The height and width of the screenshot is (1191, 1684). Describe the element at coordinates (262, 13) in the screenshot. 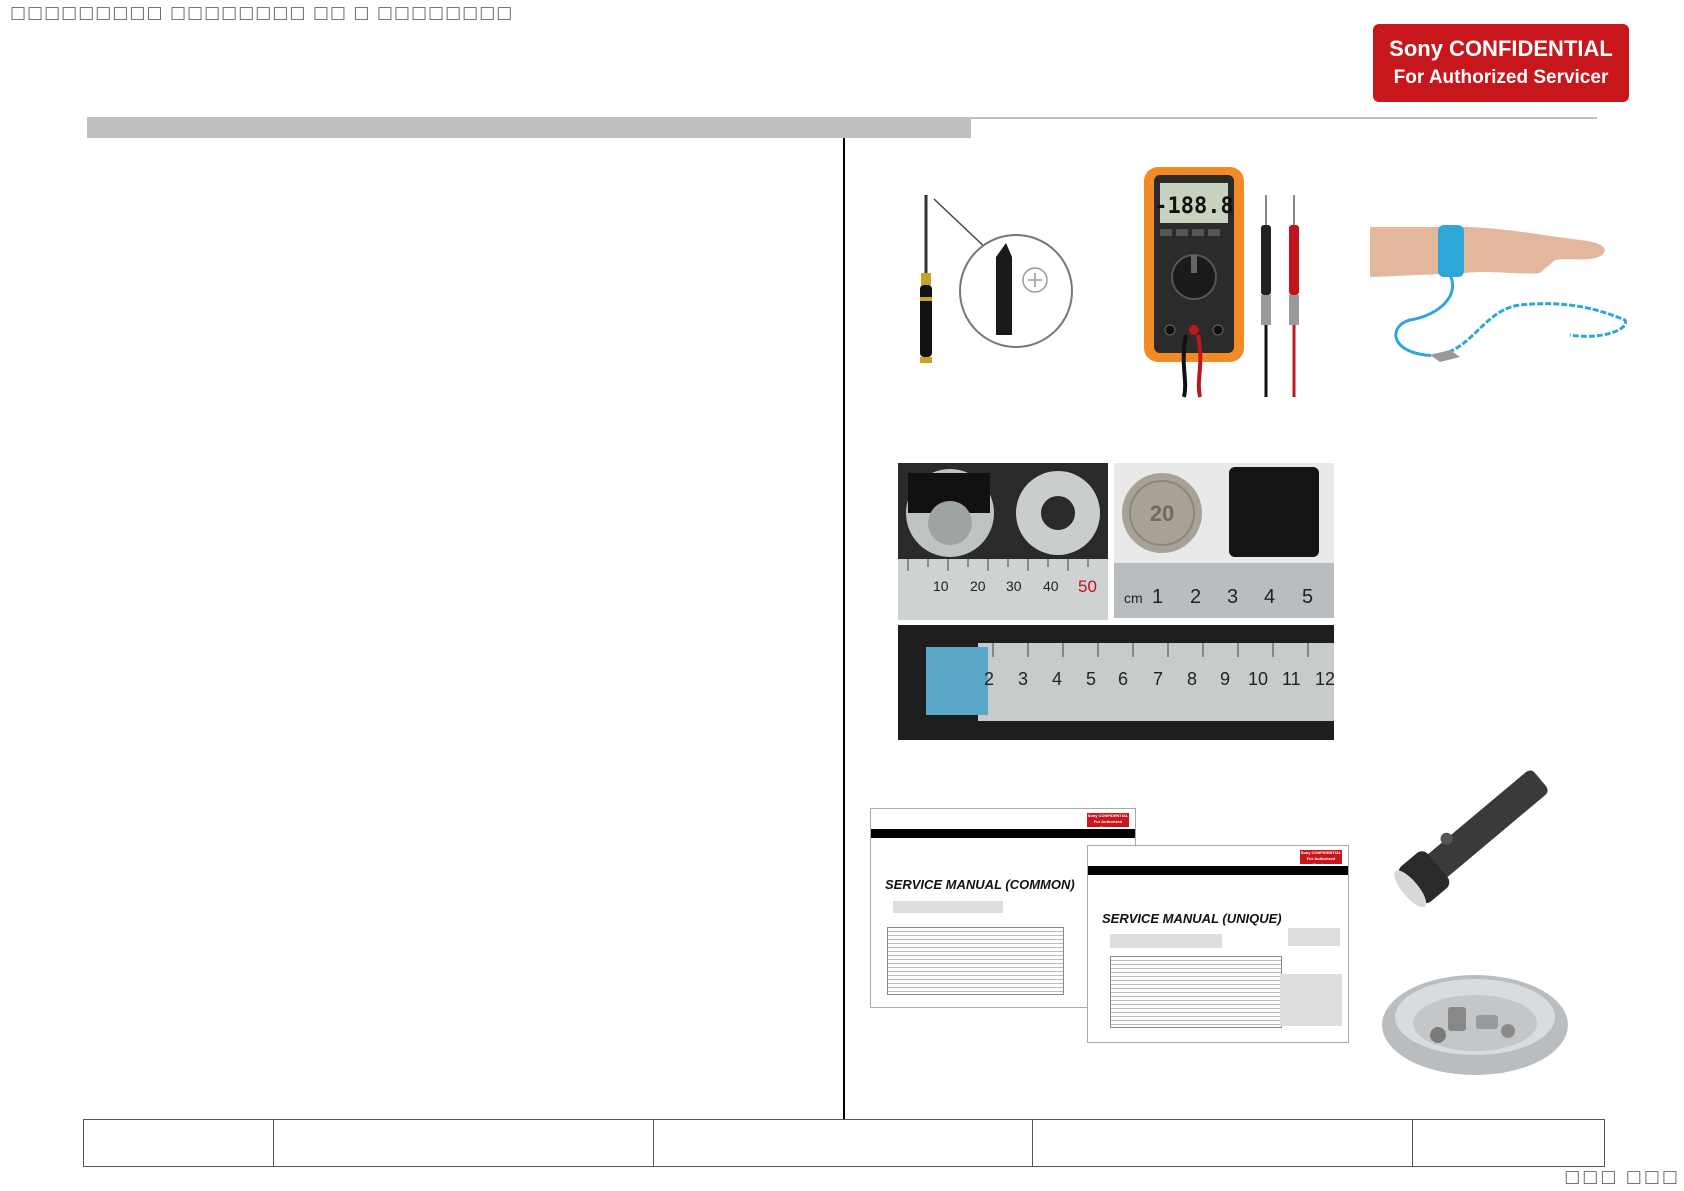

I see `header-title: □□□□□□□□□ □□□□□□□□ □□ □ □□□□□□□□` at that location.